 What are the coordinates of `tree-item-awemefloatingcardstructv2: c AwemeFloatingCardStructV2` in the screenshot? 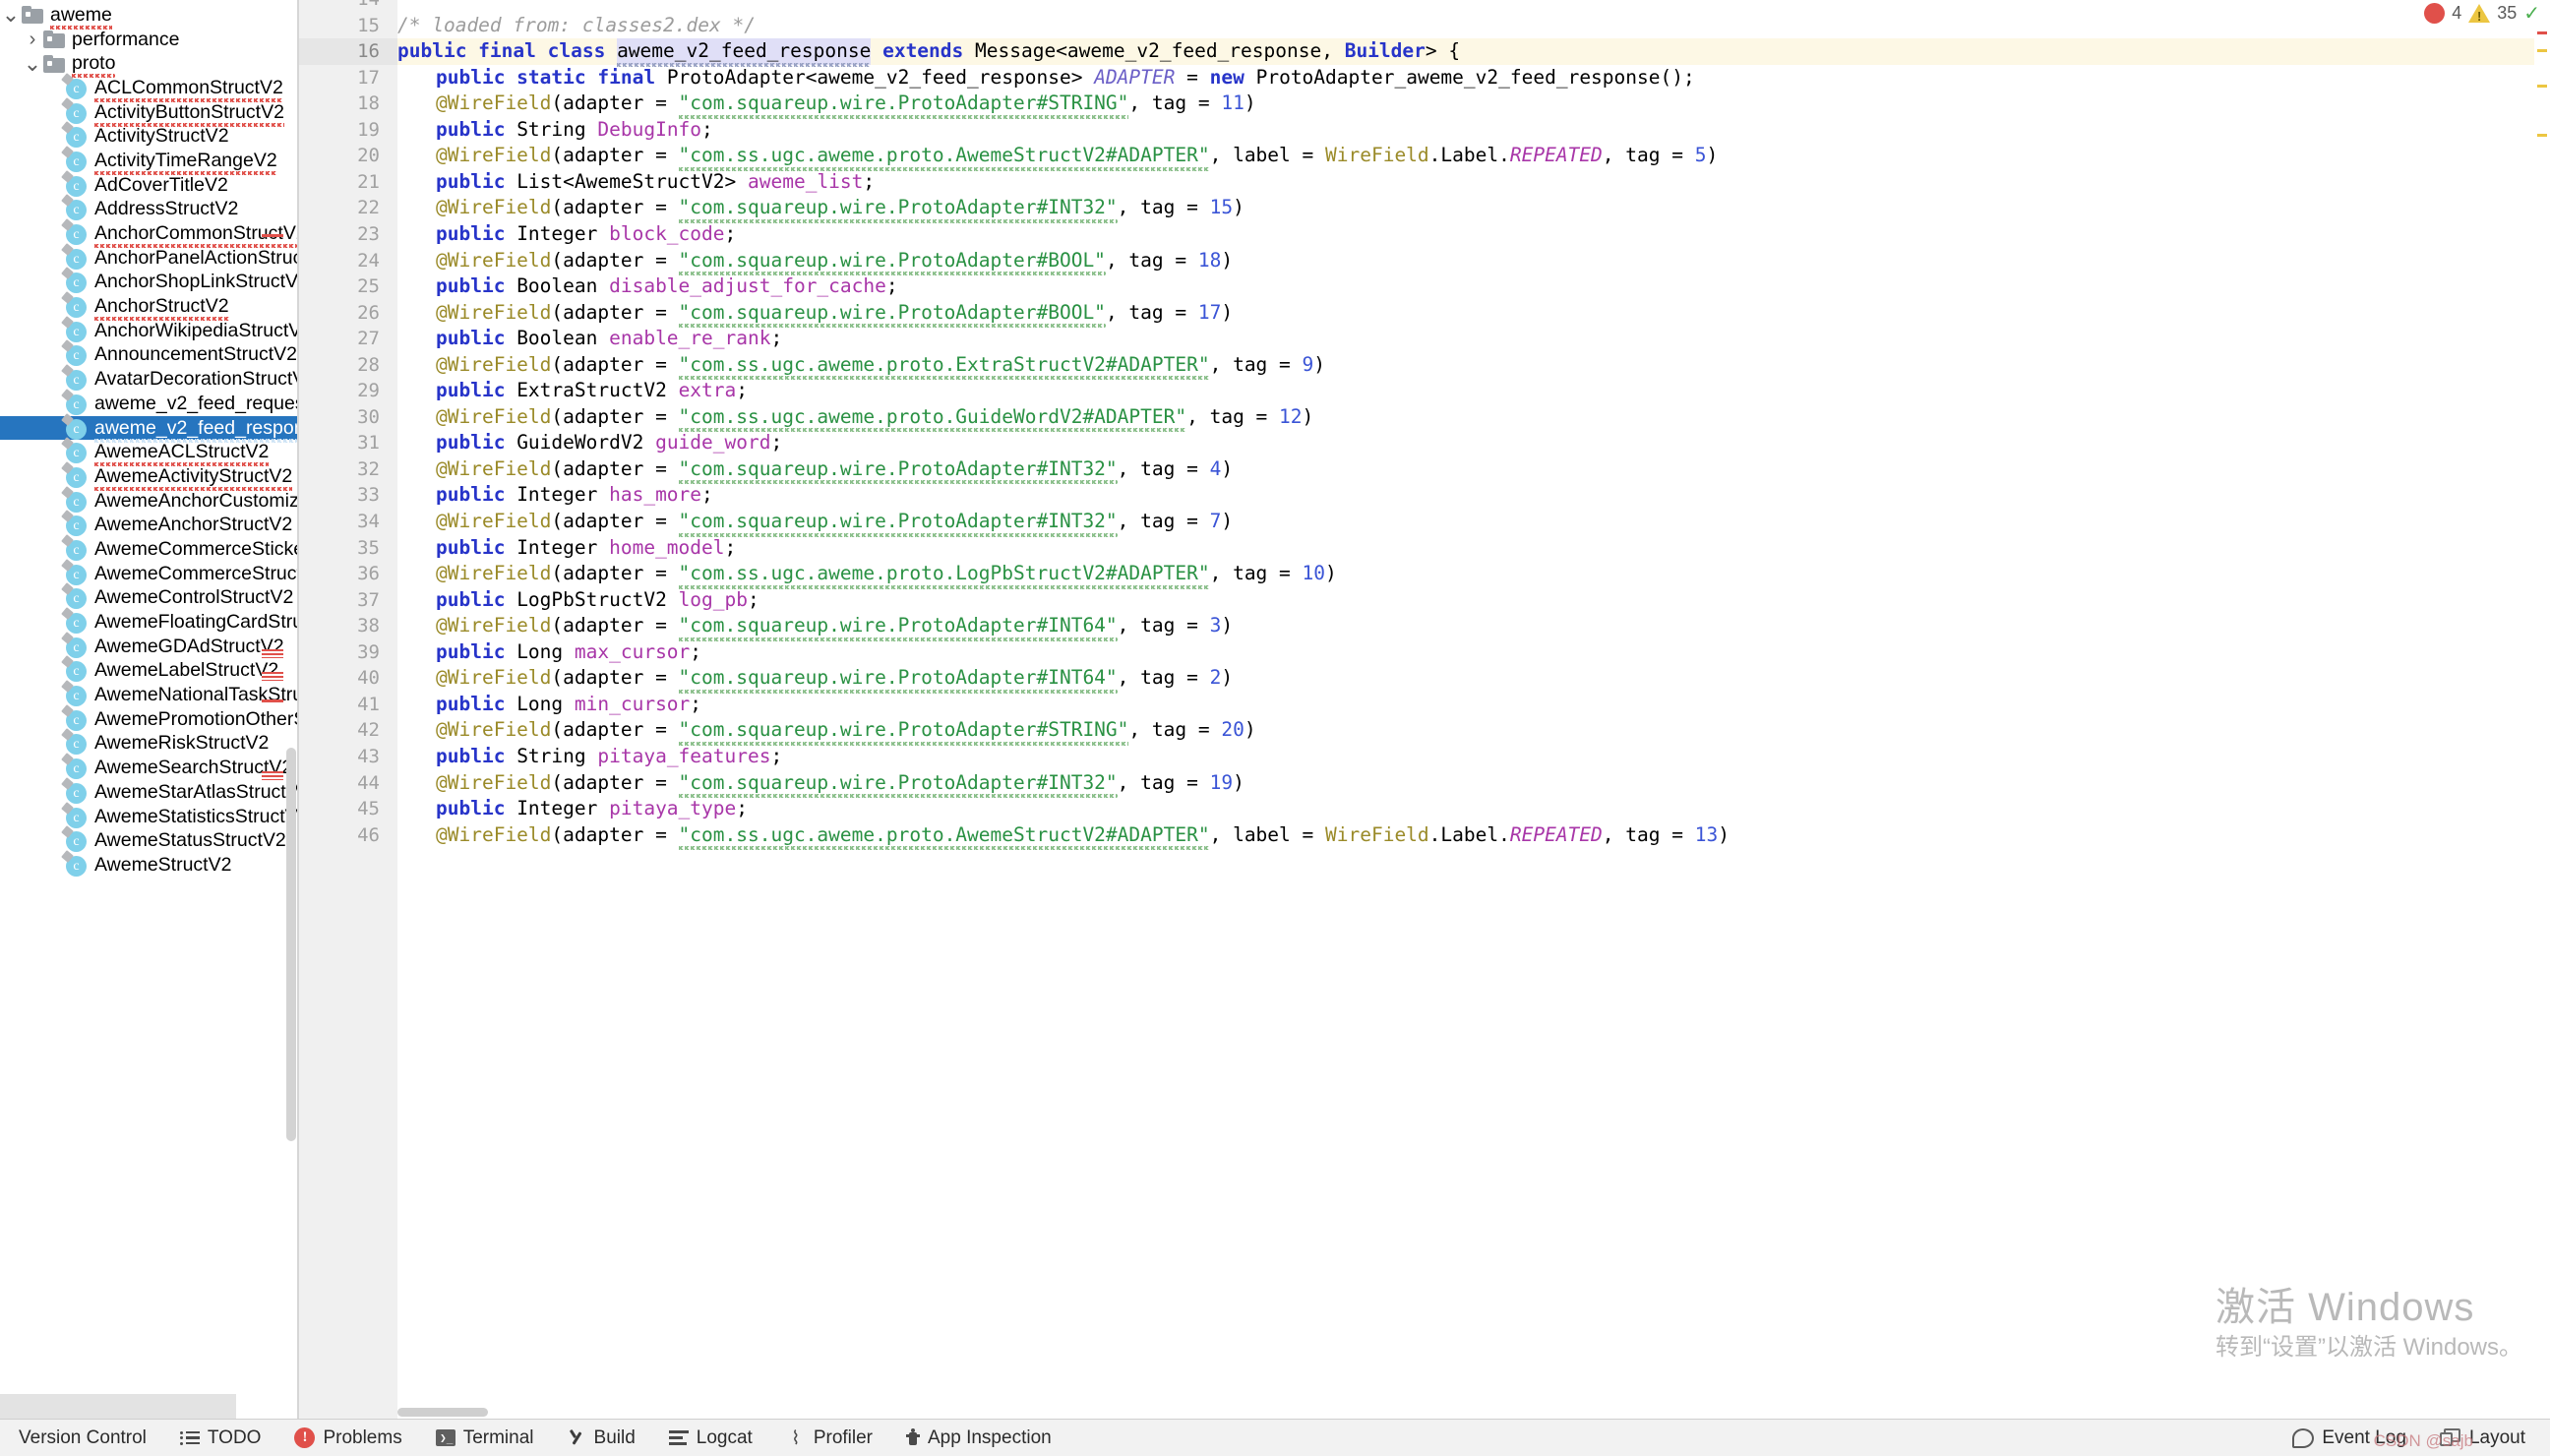 It's located at (148, 621).